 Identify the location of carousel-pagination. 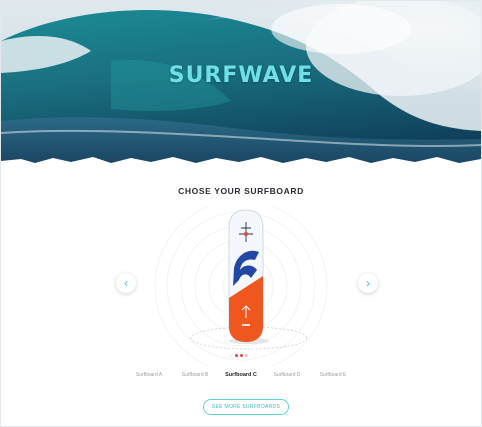
(241, 355).